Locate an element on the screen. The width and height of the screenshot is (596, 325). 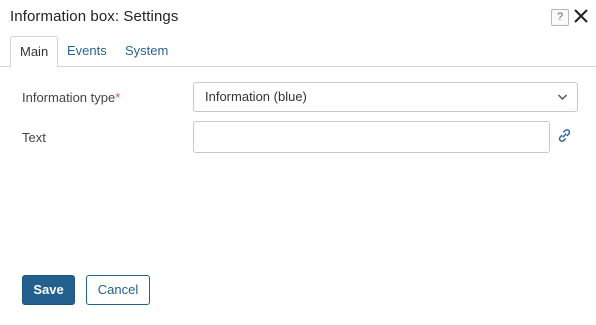
link-icon is located at coordinates (564, 135).